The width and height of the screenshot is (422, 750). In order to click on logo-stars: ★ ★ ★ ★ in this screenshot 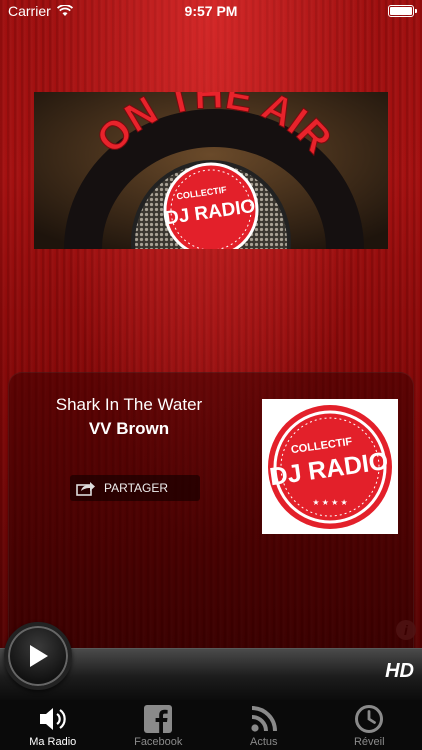, I will do `click(329, 502)`.